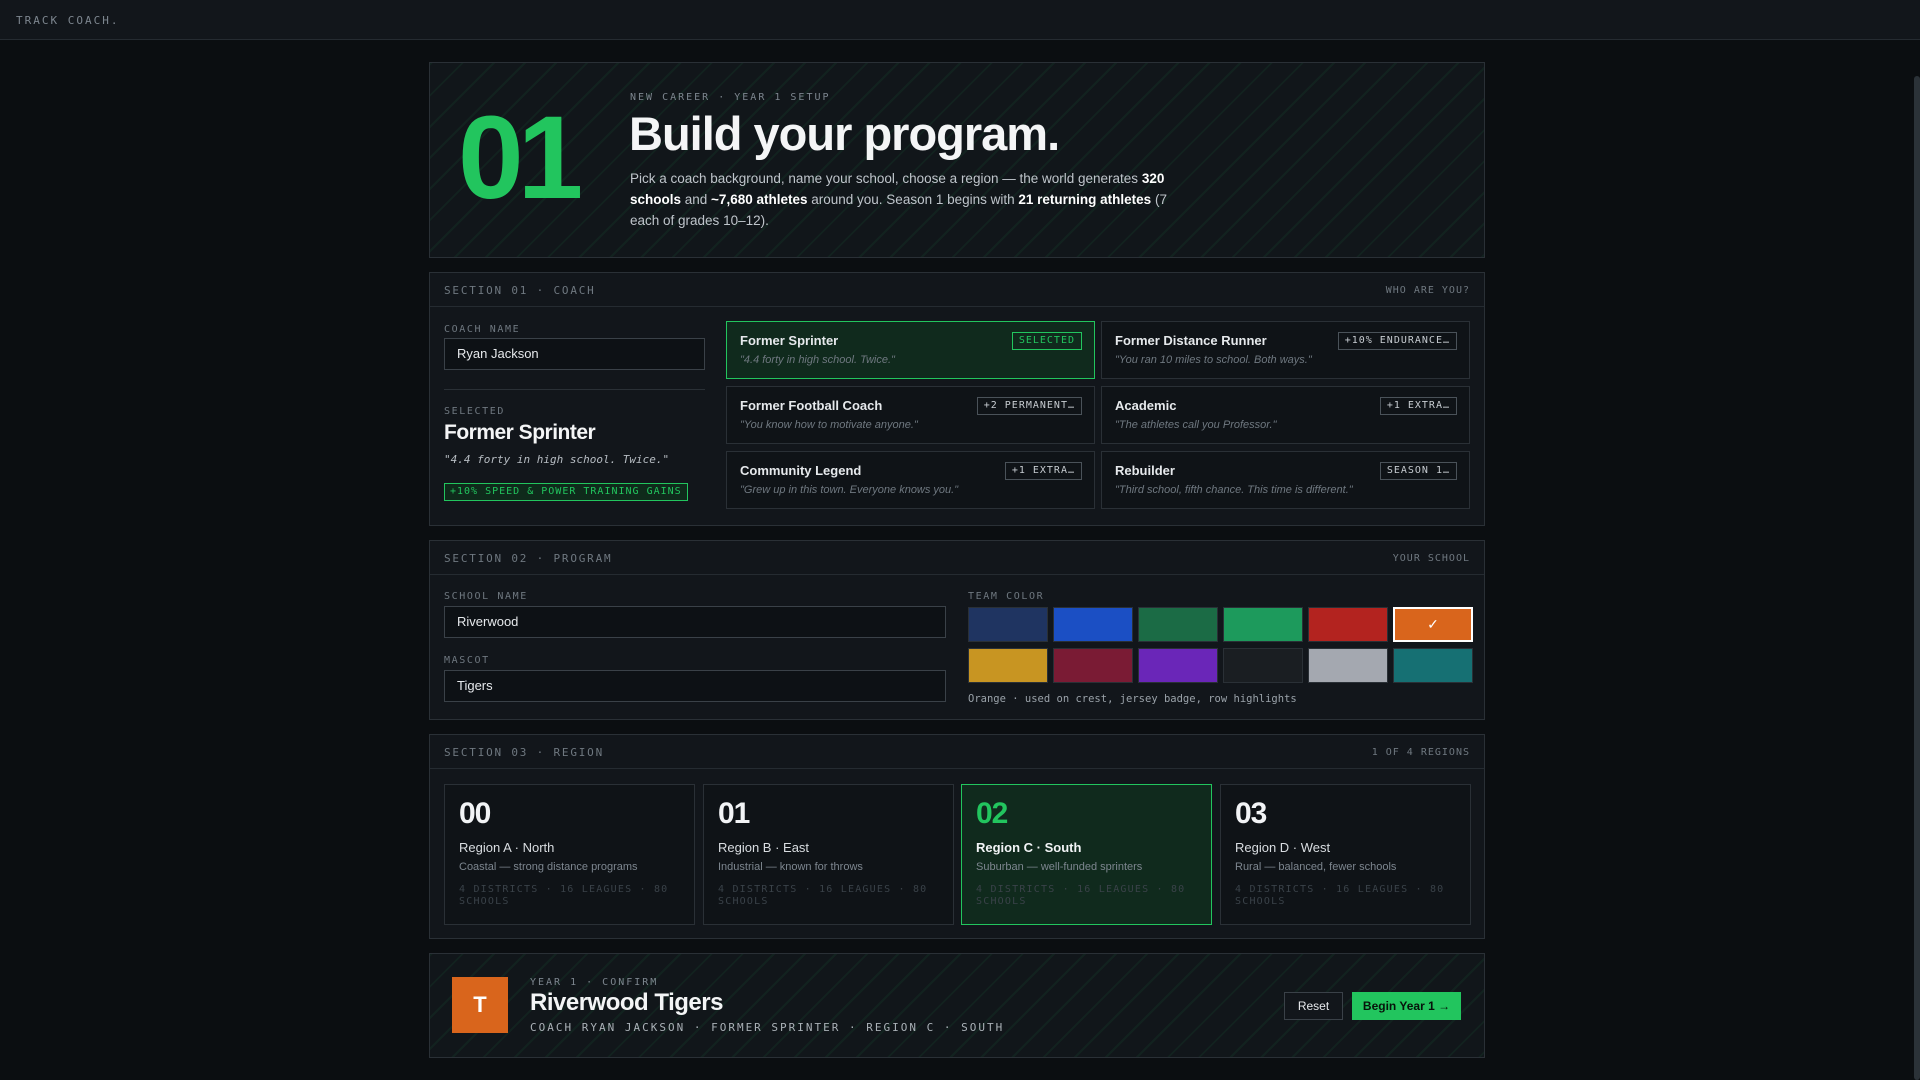  Describe the element at coordinates (957, 290) in the screenshot. I see `section-header: SECTION 01 · COACH WHO ARE YOU?` at that location.